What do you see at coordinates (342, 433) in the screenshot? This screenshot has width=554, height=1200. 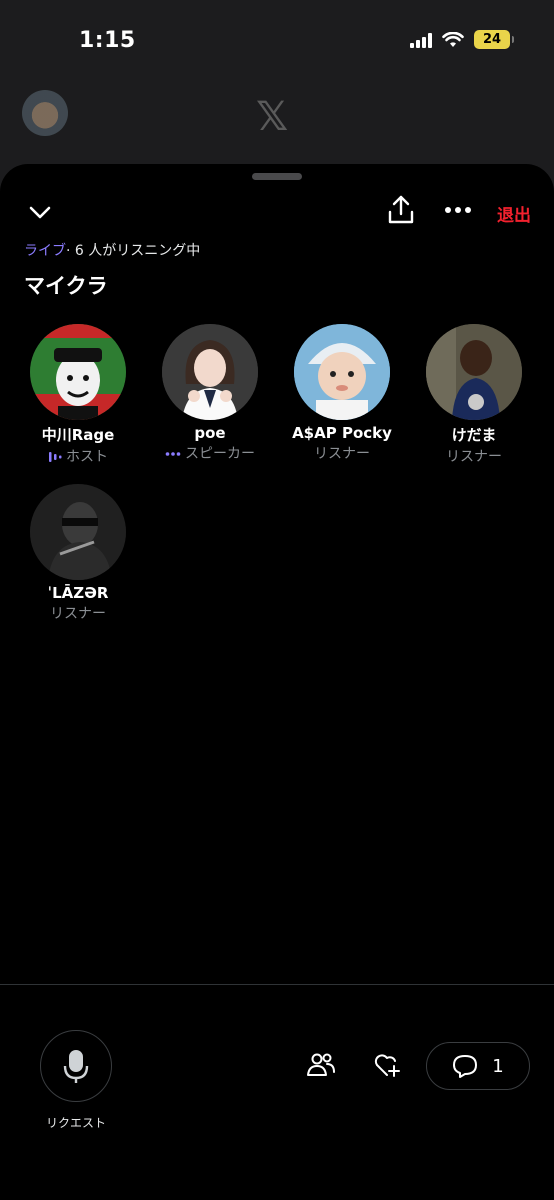 I see `participant-name: A$AP Pocky` at bounding box center [342, 433].